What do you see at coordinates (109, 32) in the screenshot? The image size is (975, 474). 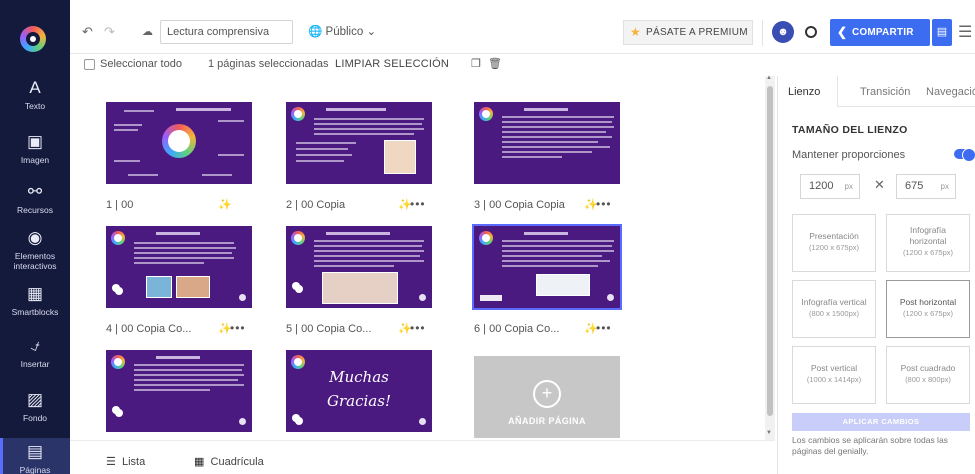 I see `redo-icon: ↷` at bounding box center [109, 32].